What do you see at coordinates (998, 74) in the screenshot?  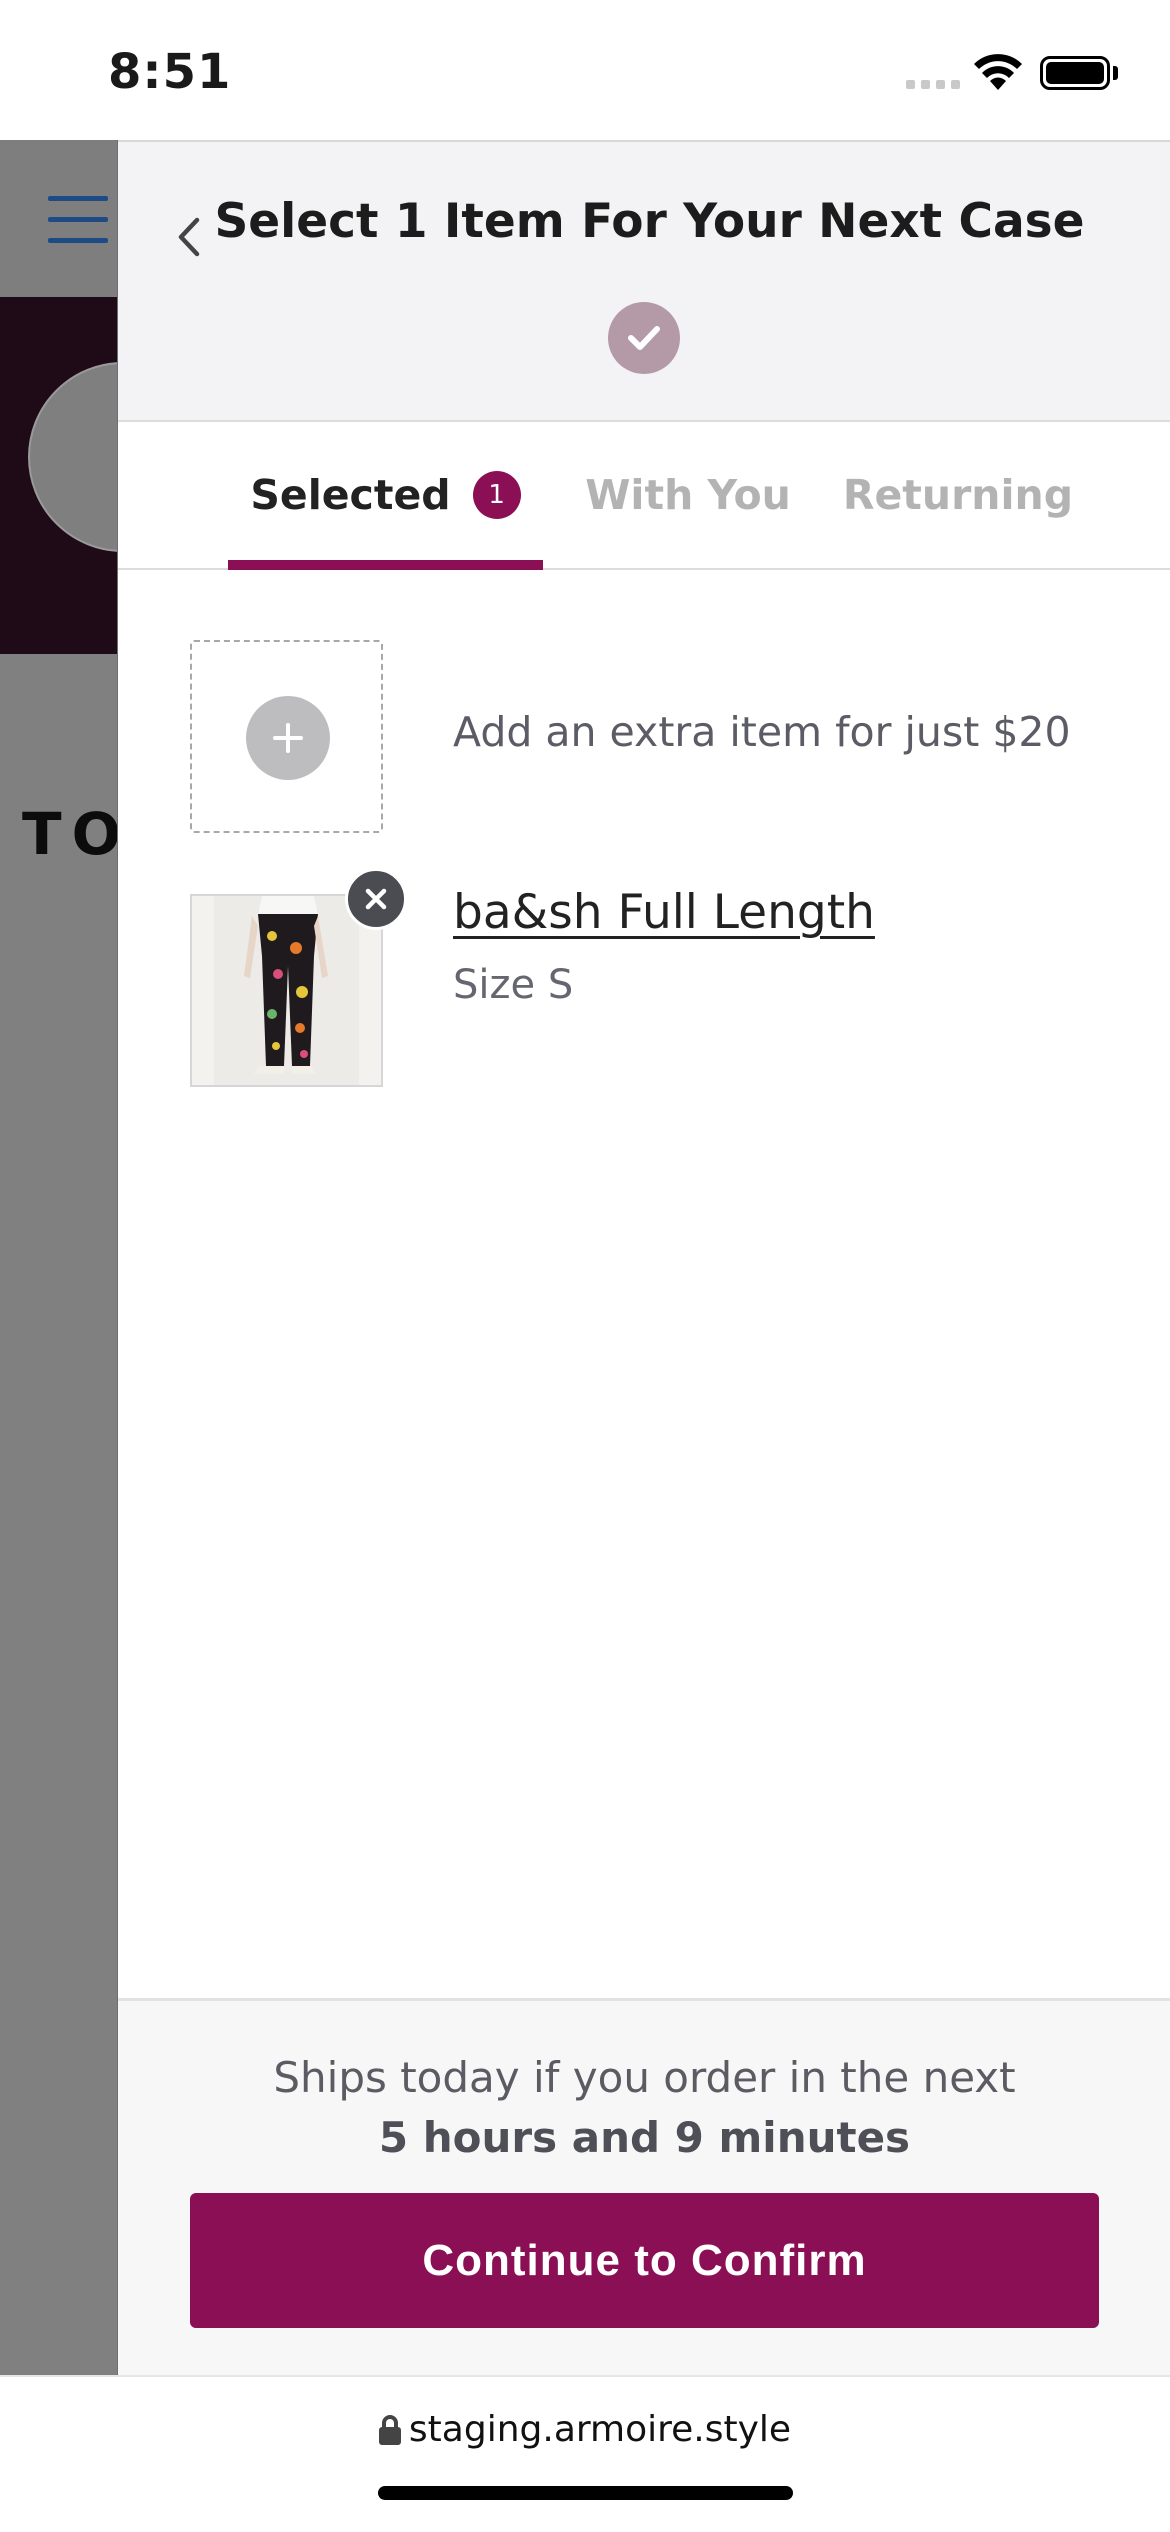 I see `wifi-icon` at bounding box center [998, 74].